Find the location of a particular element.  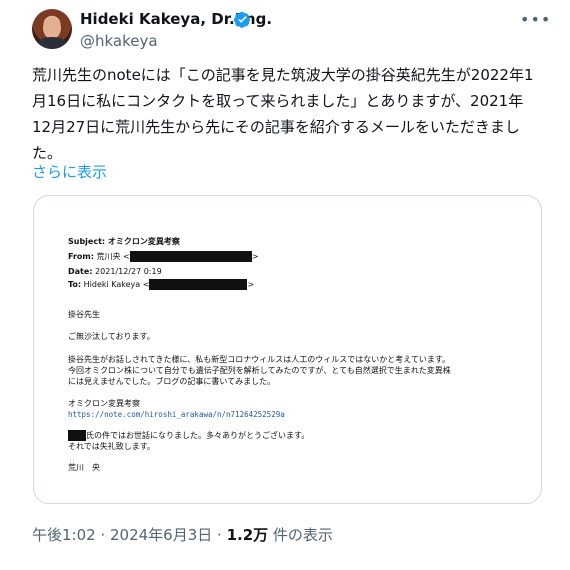

tweet-date: 2024年6月3日 is located at coordinates (161, 535).